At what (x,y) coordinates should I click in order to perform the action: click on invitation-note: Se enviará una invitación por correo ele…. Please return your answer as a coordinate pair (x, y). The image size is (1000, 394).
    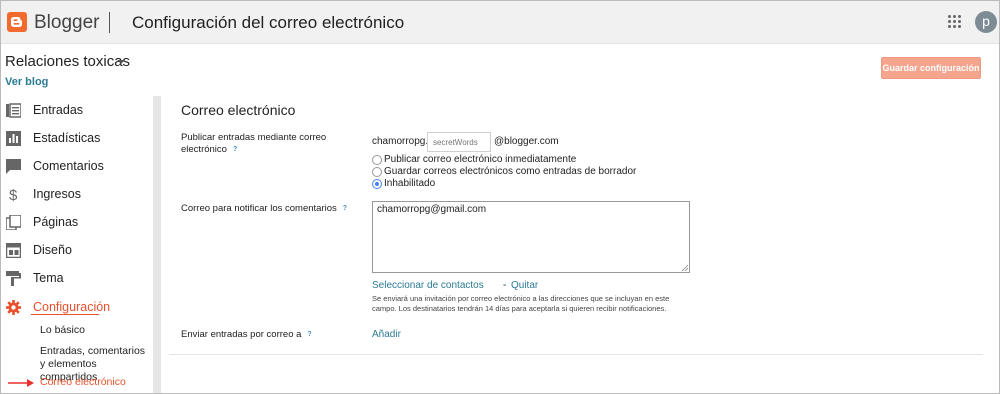
    Looking at the image, I should click on (521, 303).